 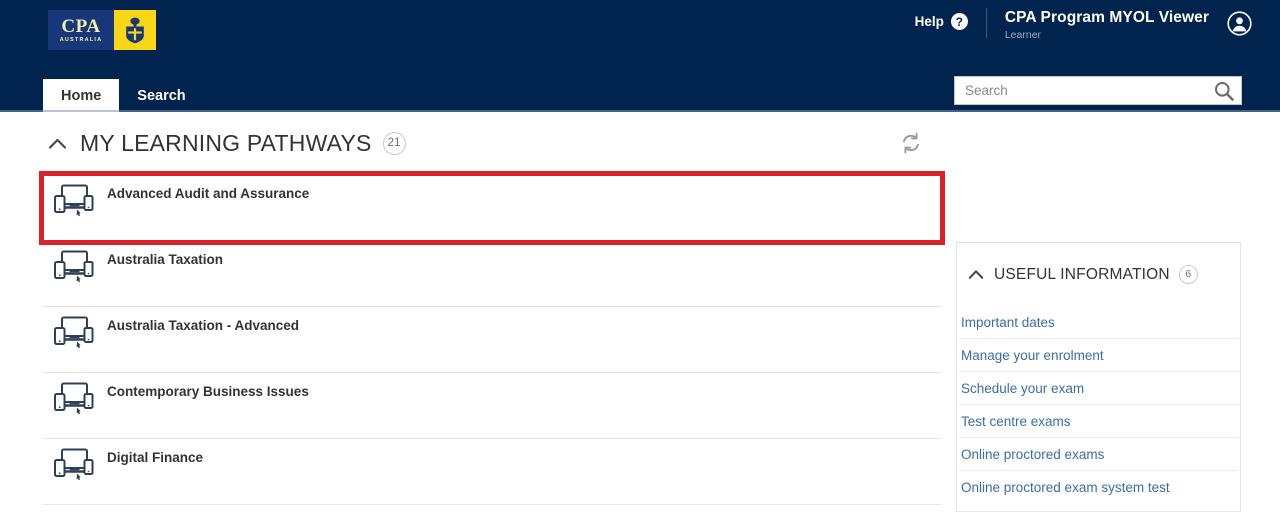 I want to click on help-label: Help, so click(x=929, y=21).